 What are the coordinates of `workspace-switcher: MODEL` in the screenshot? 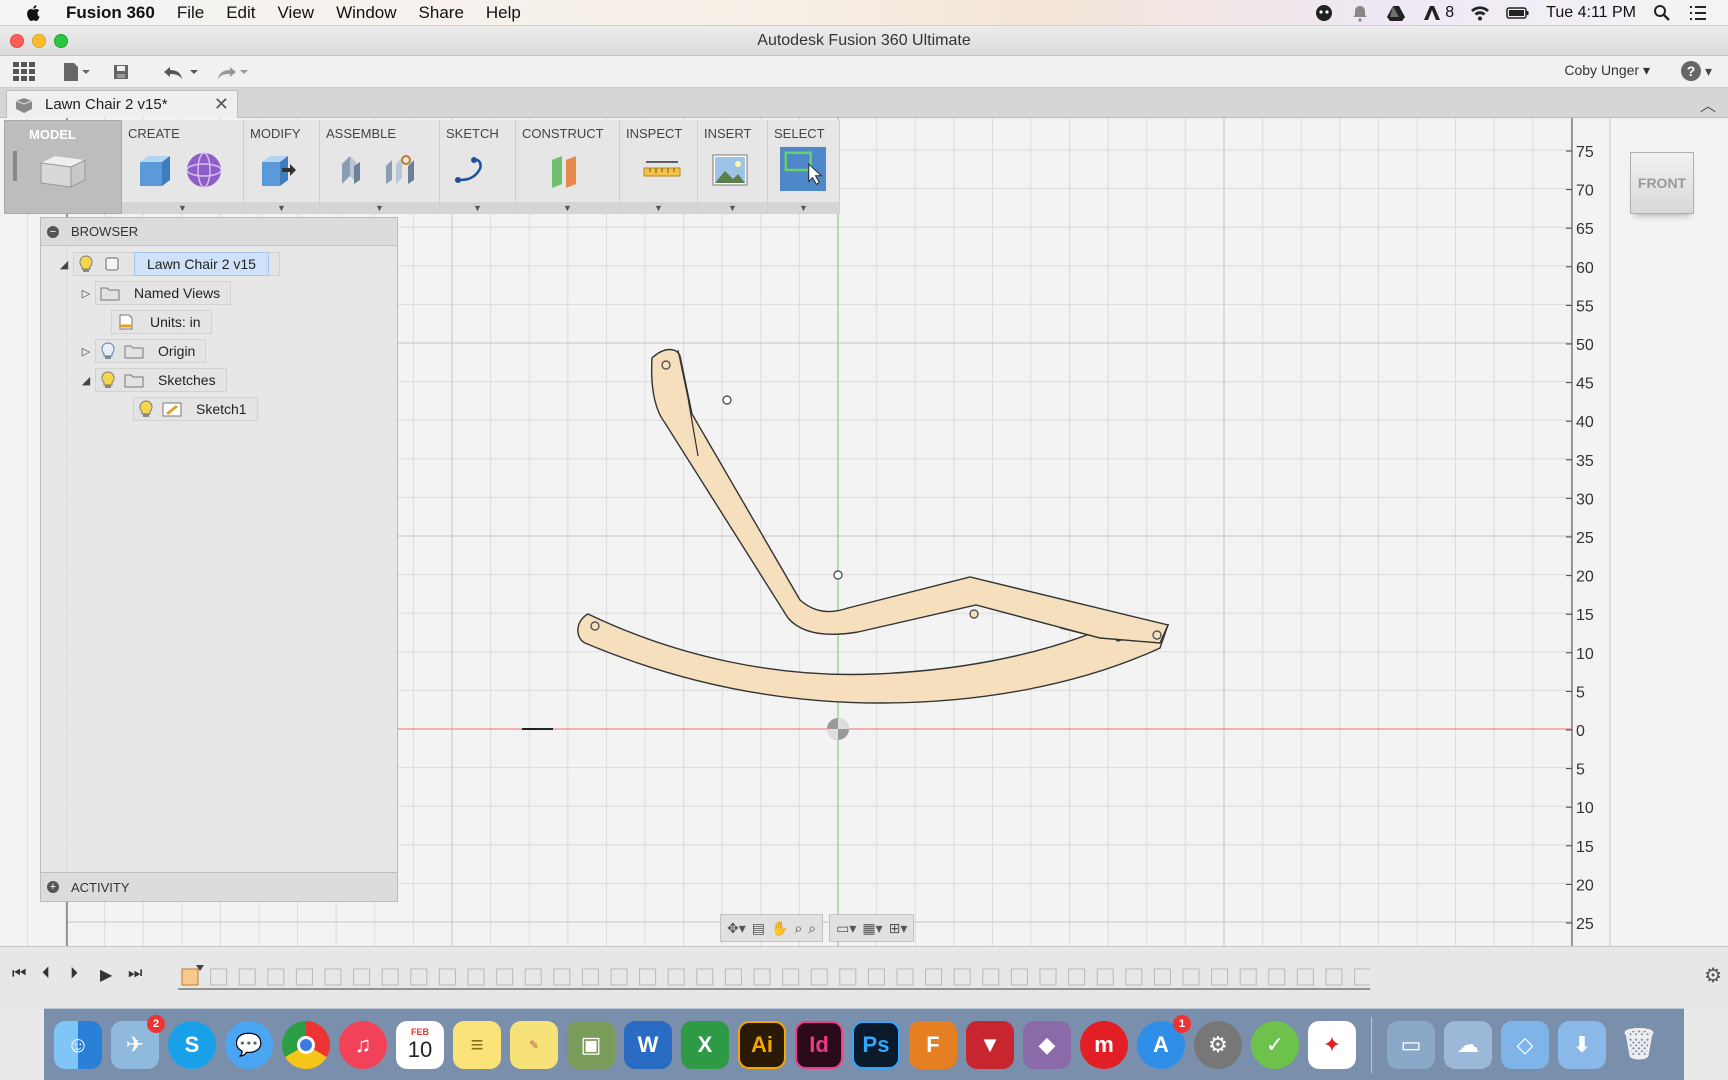 It's located at (63, 167).